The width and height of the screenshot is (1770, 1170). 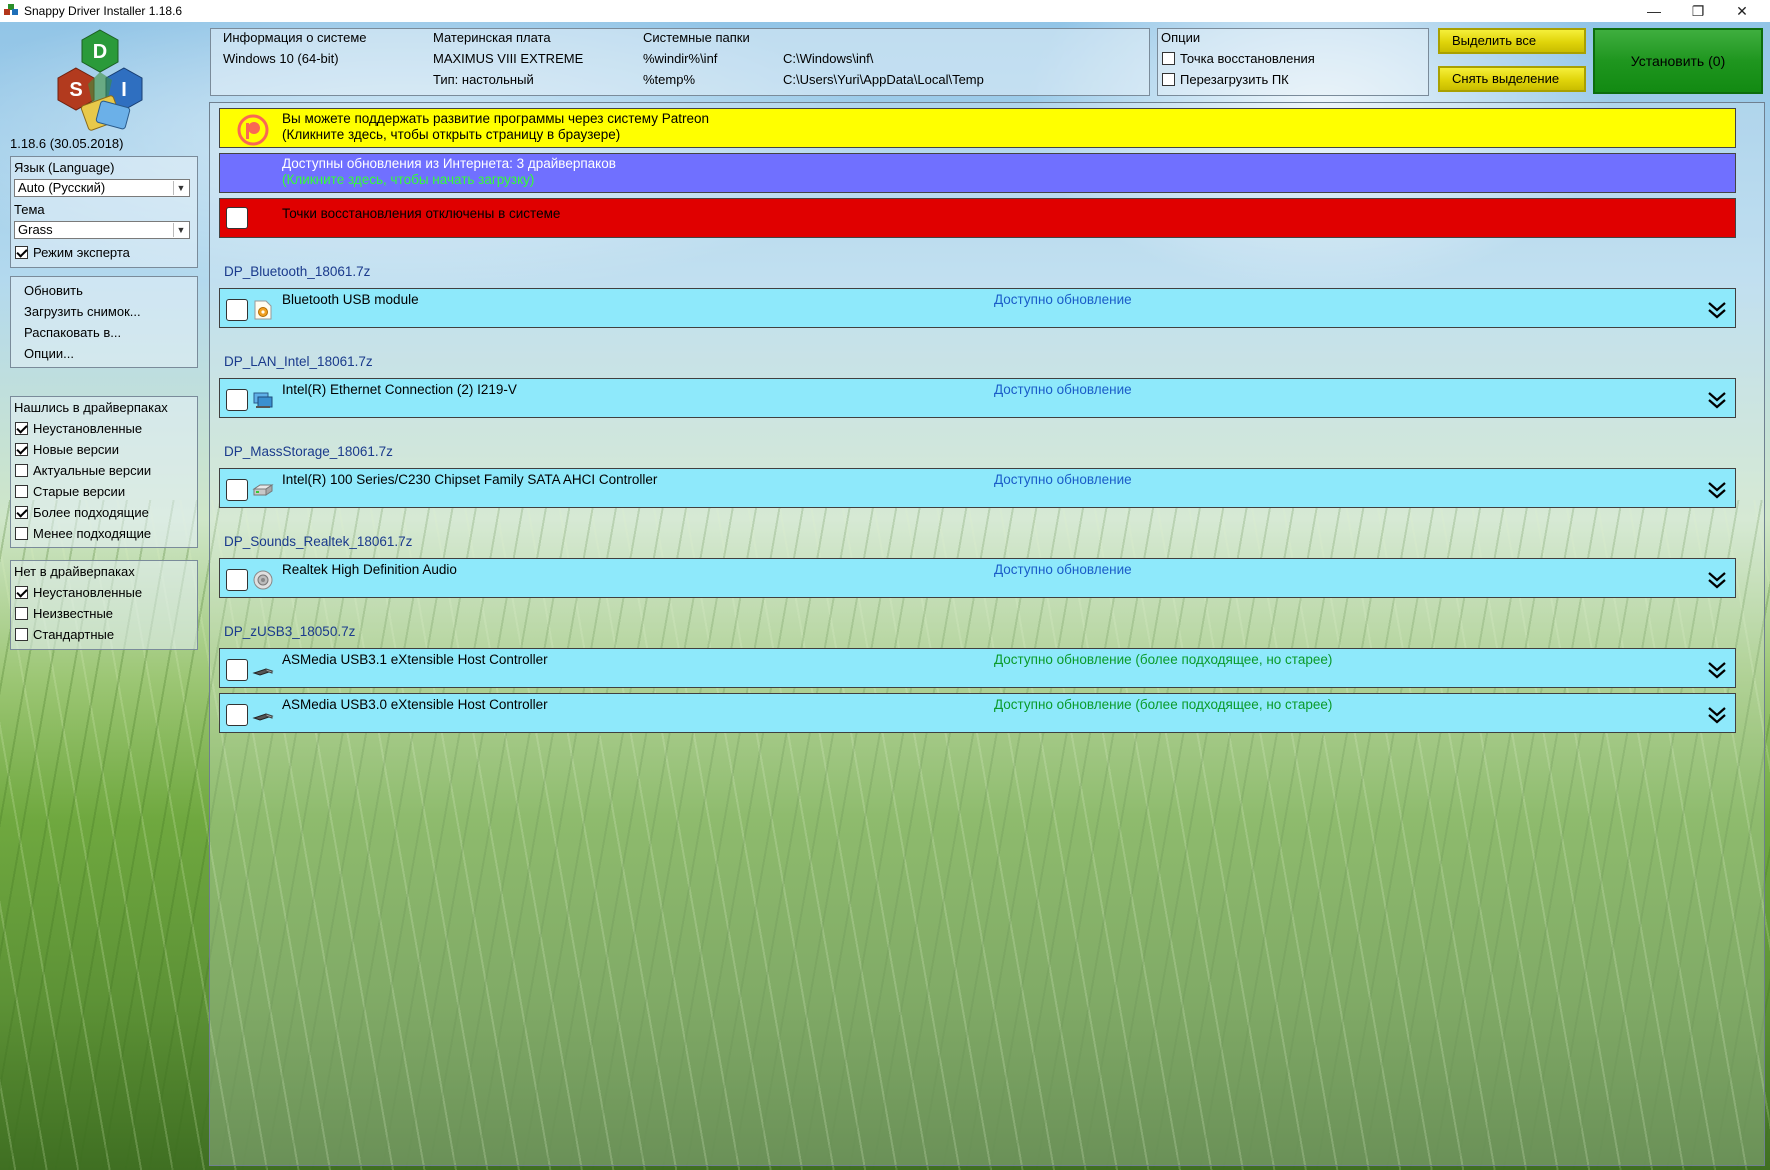 I want to click on options-title: Опции, so click(x=1181, y=37).